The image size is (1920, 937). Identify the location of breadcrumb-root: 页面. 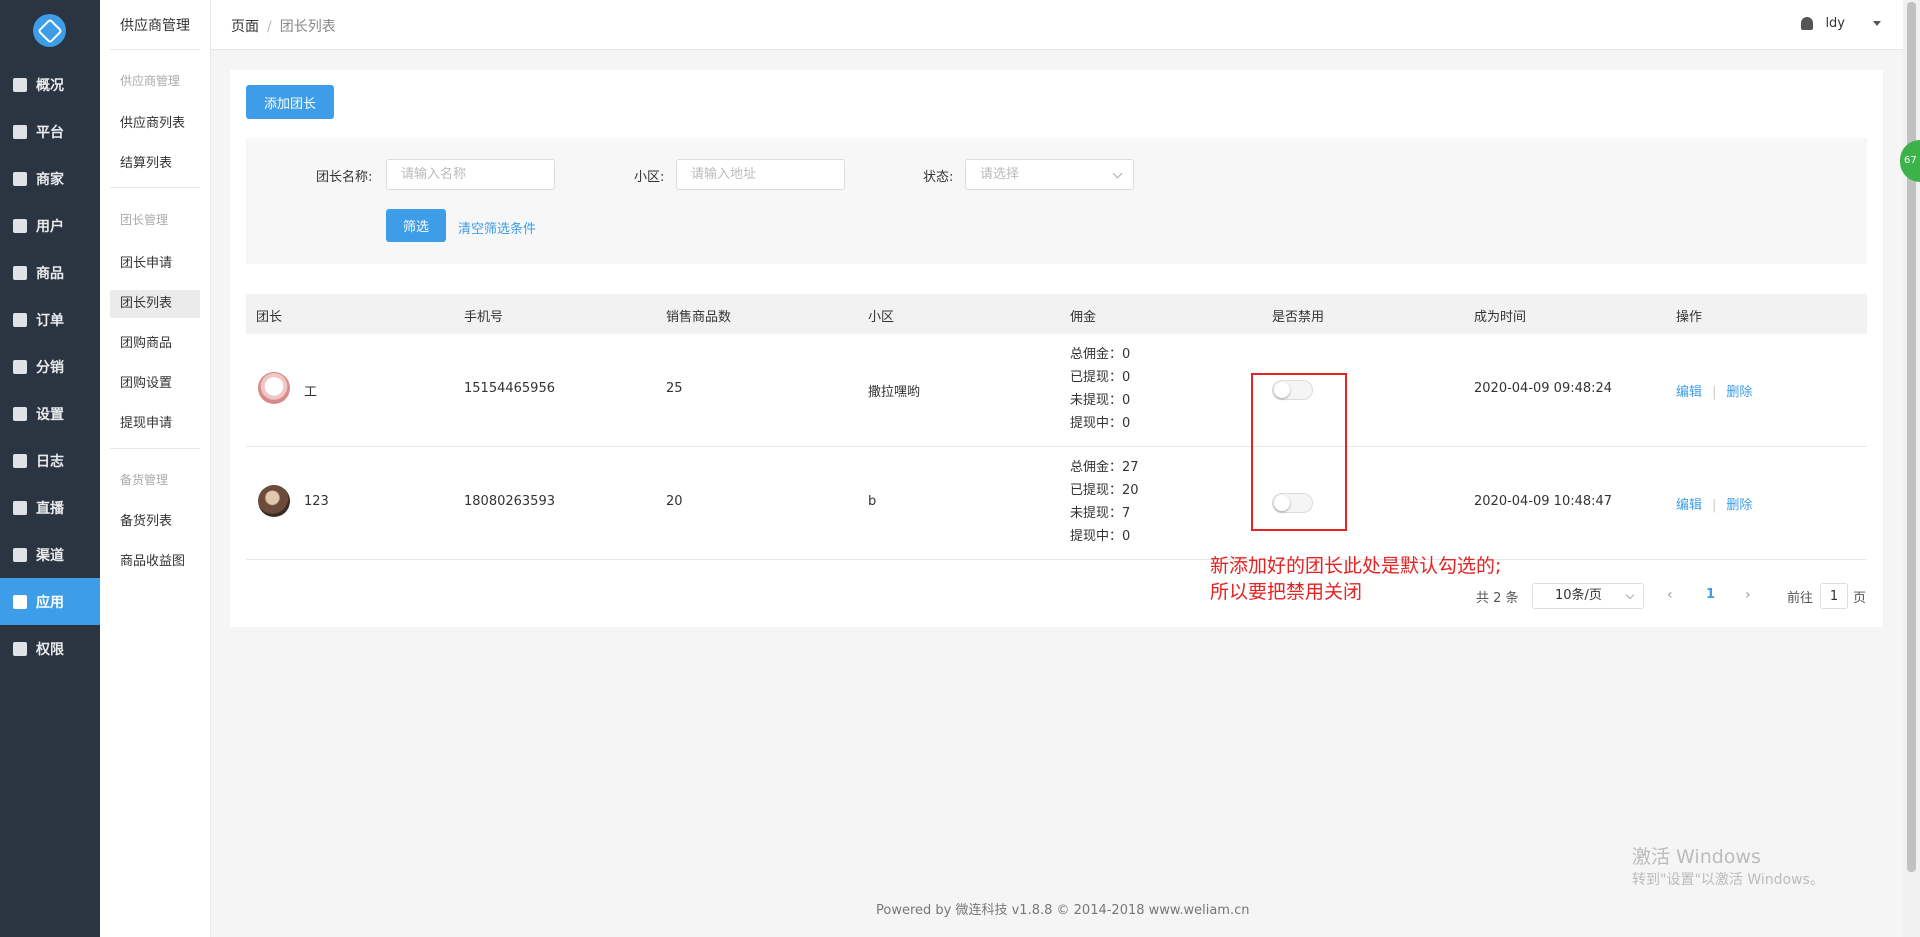
(245, 27).